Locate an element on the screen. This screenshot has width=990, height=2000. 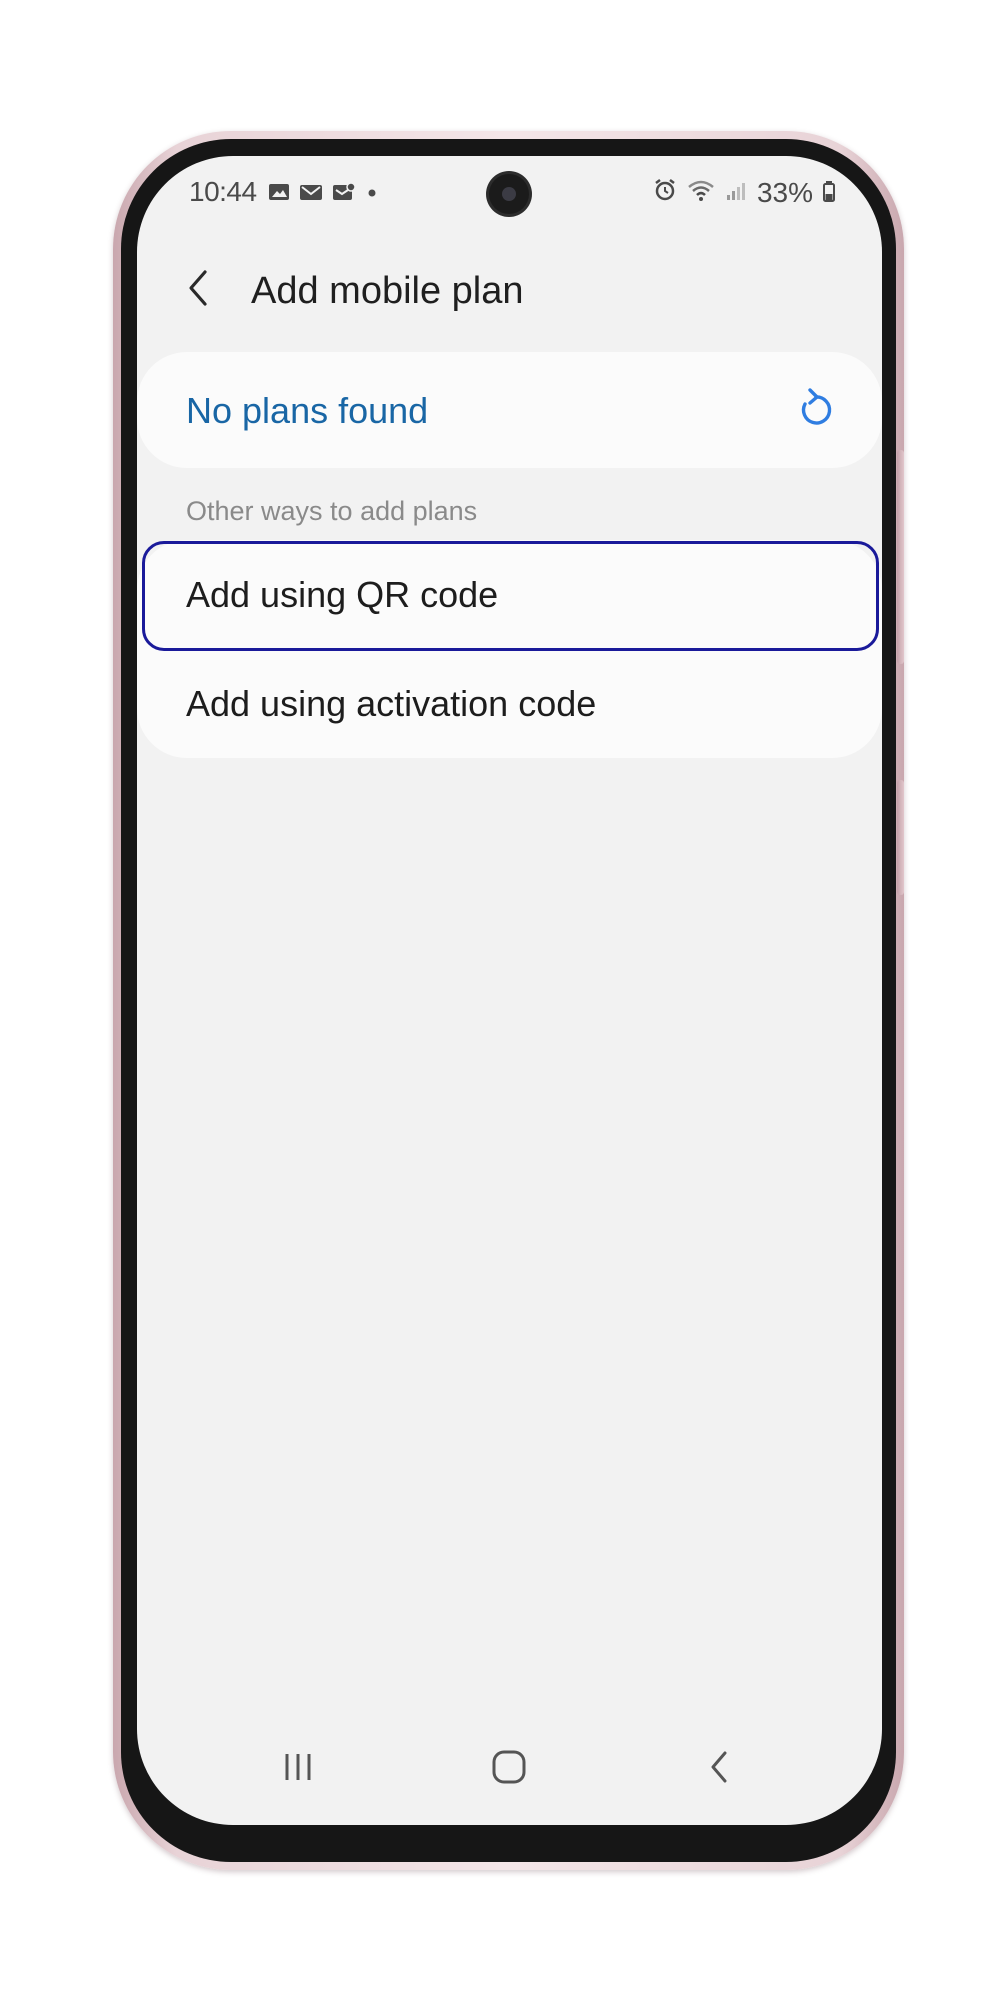
chevron-left-icon is located at coordinates (199, 290).